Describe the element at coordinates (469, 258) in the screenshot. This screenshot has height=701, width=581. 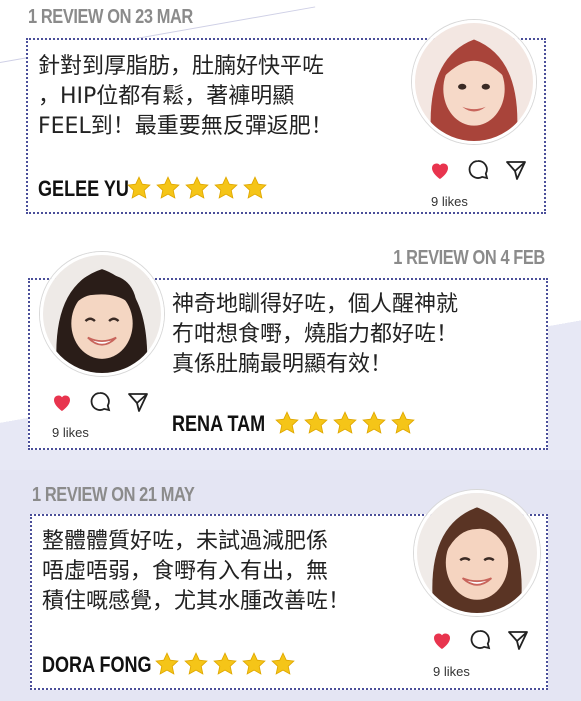
I see `review-heading: 1 REVIEW ON 4 FEB` at that location.